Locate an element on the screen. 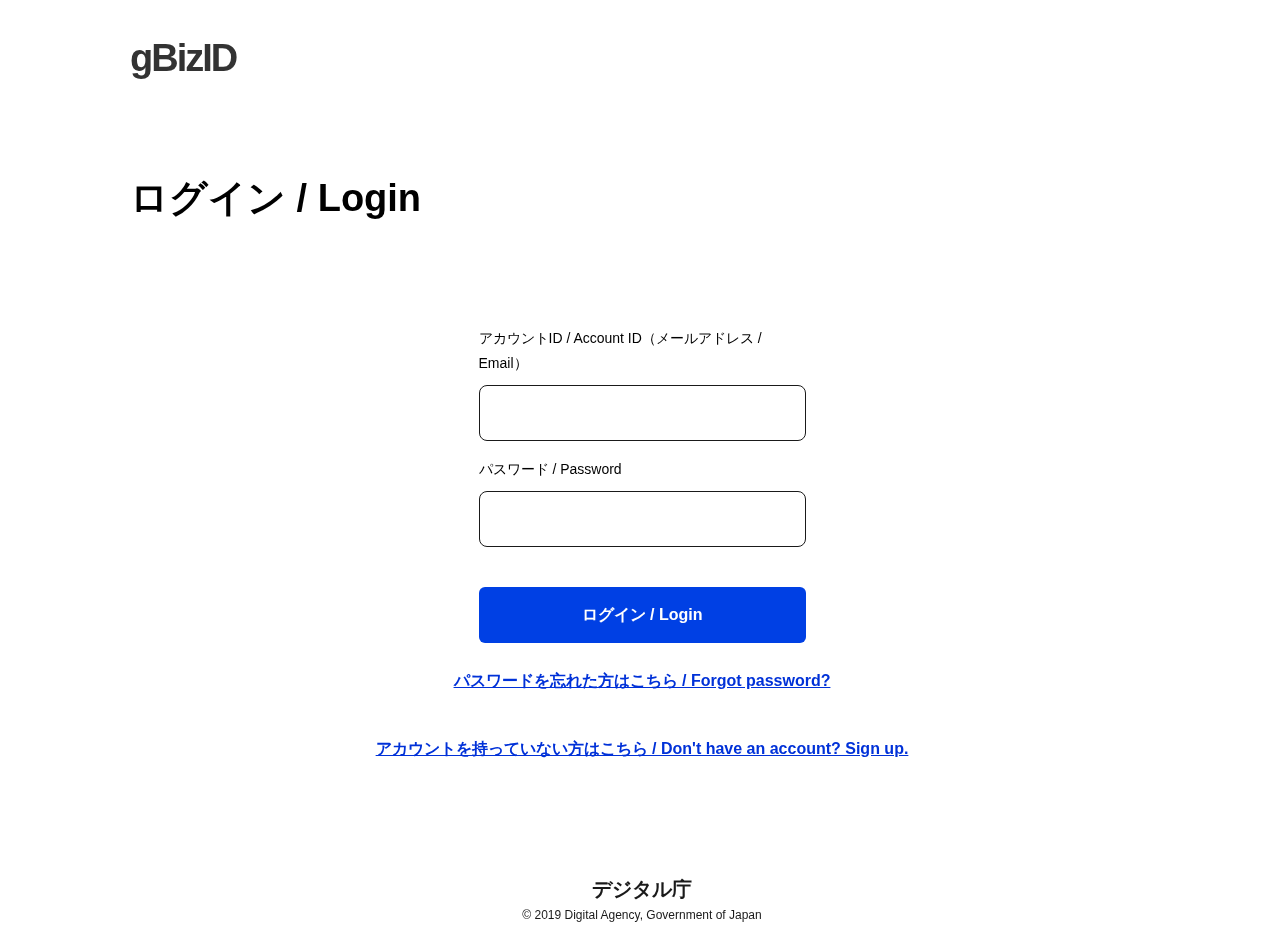 The image size is (1284, 929). logo: gBizID is located at coordinates (183, 58).